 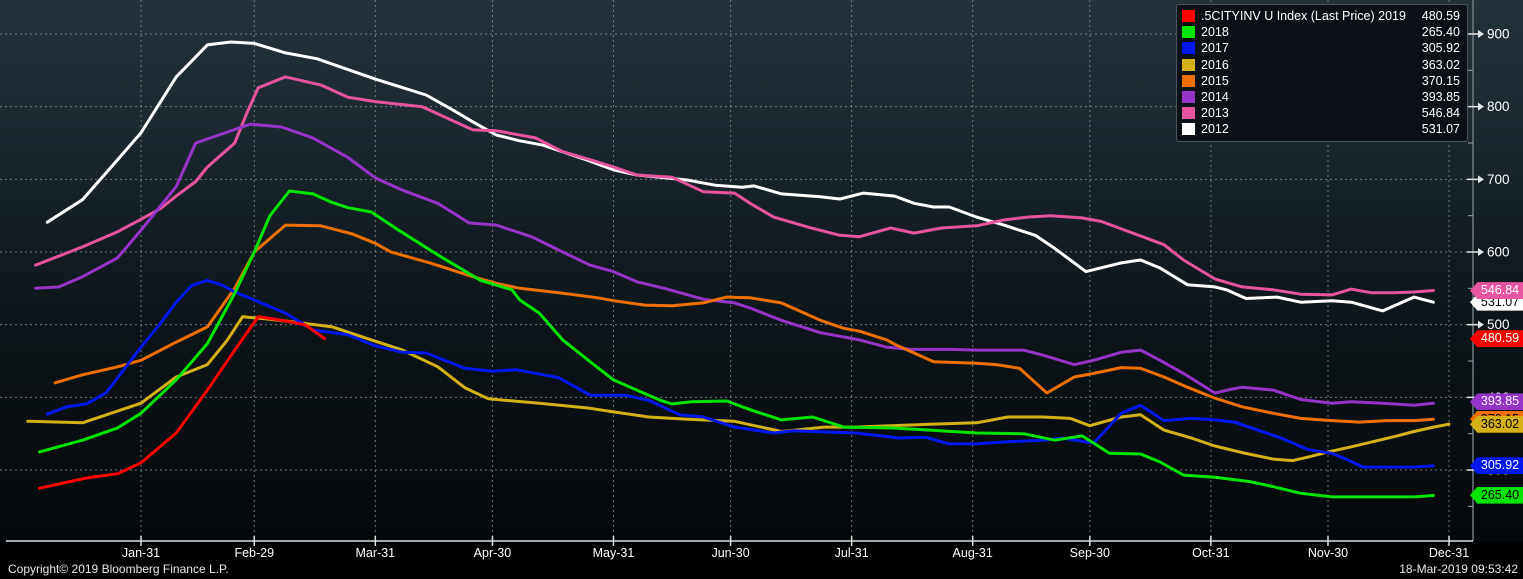 I want to click on x-tick-label-Jun-30: Jun-30, so click(x=730, y=553).